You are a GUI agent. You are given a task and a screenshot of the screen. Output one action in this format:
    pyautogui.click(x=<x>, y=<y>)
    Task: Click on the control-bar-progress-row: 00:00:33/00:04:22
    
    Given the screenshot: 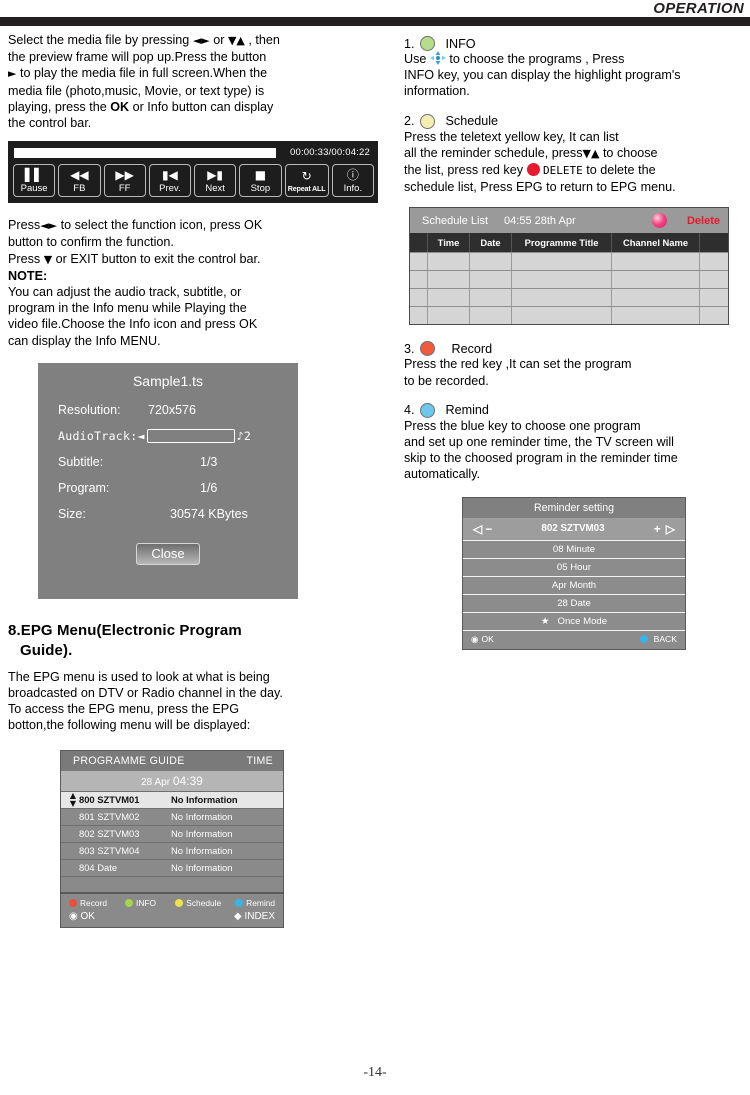 What is the action you would take?
    pyautogui.click(x=193, y=152)
    